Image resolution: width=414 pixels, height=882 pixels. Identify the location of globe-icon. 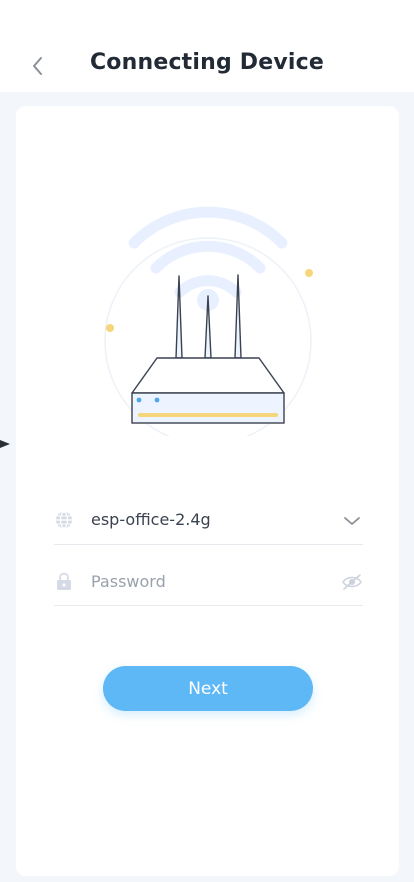
(64, 520).